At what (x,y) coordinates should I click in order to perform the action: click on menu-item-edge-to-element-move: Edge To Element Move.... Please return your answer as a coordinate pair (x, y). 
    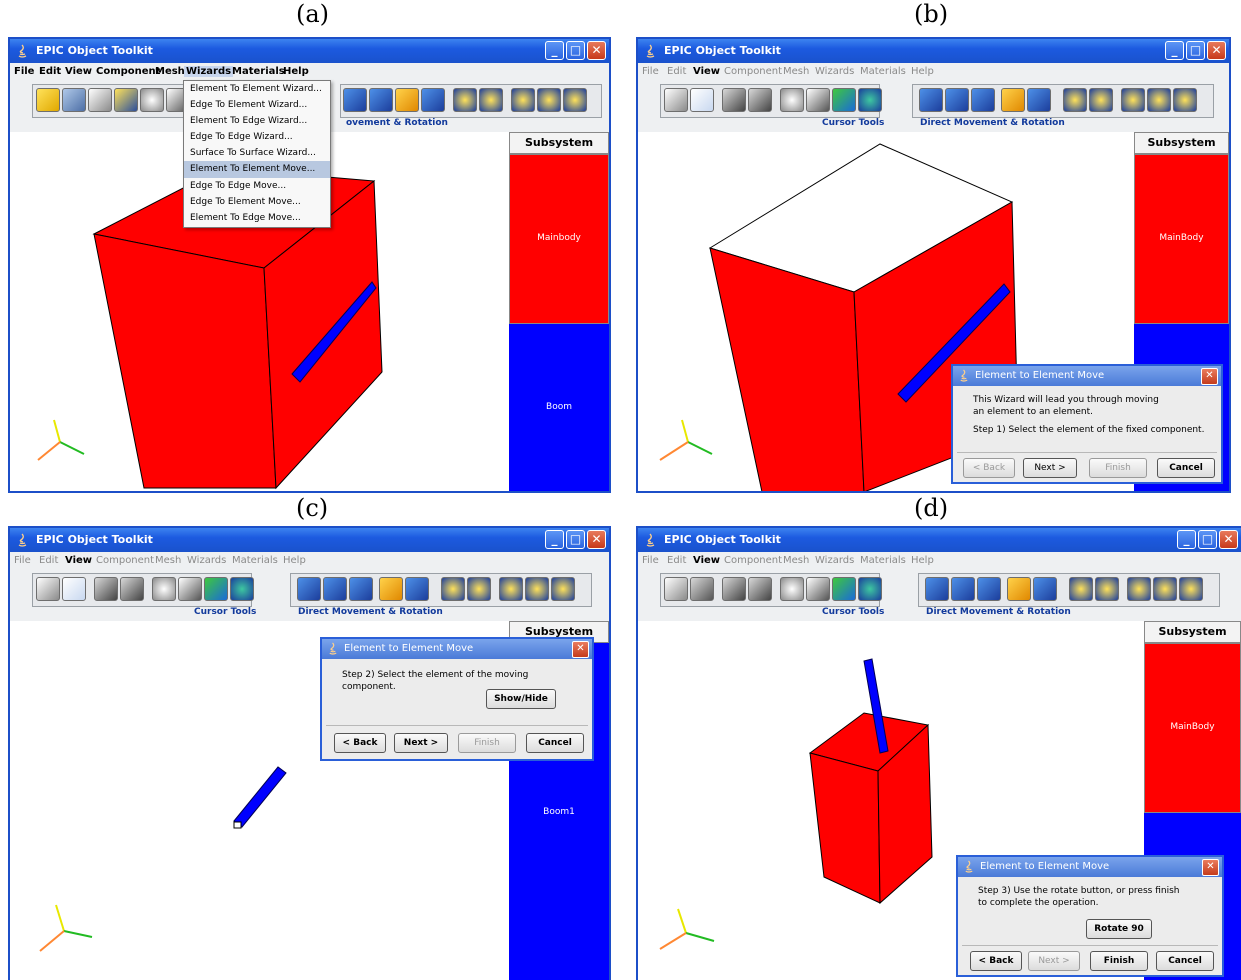
    Looking at the image, I should click on (257, 202).